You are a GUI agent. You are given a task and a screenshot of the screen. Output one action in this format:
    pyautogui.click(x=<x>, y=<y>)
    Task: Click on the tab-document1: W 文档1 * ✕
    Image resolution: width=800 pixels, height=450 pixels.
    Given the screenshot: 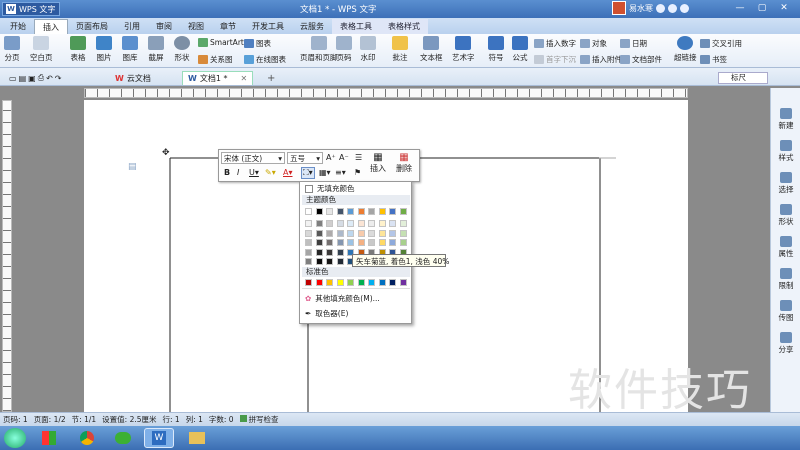 What is the action you would take?
    pyautogui.click(x=218, y=78)
    